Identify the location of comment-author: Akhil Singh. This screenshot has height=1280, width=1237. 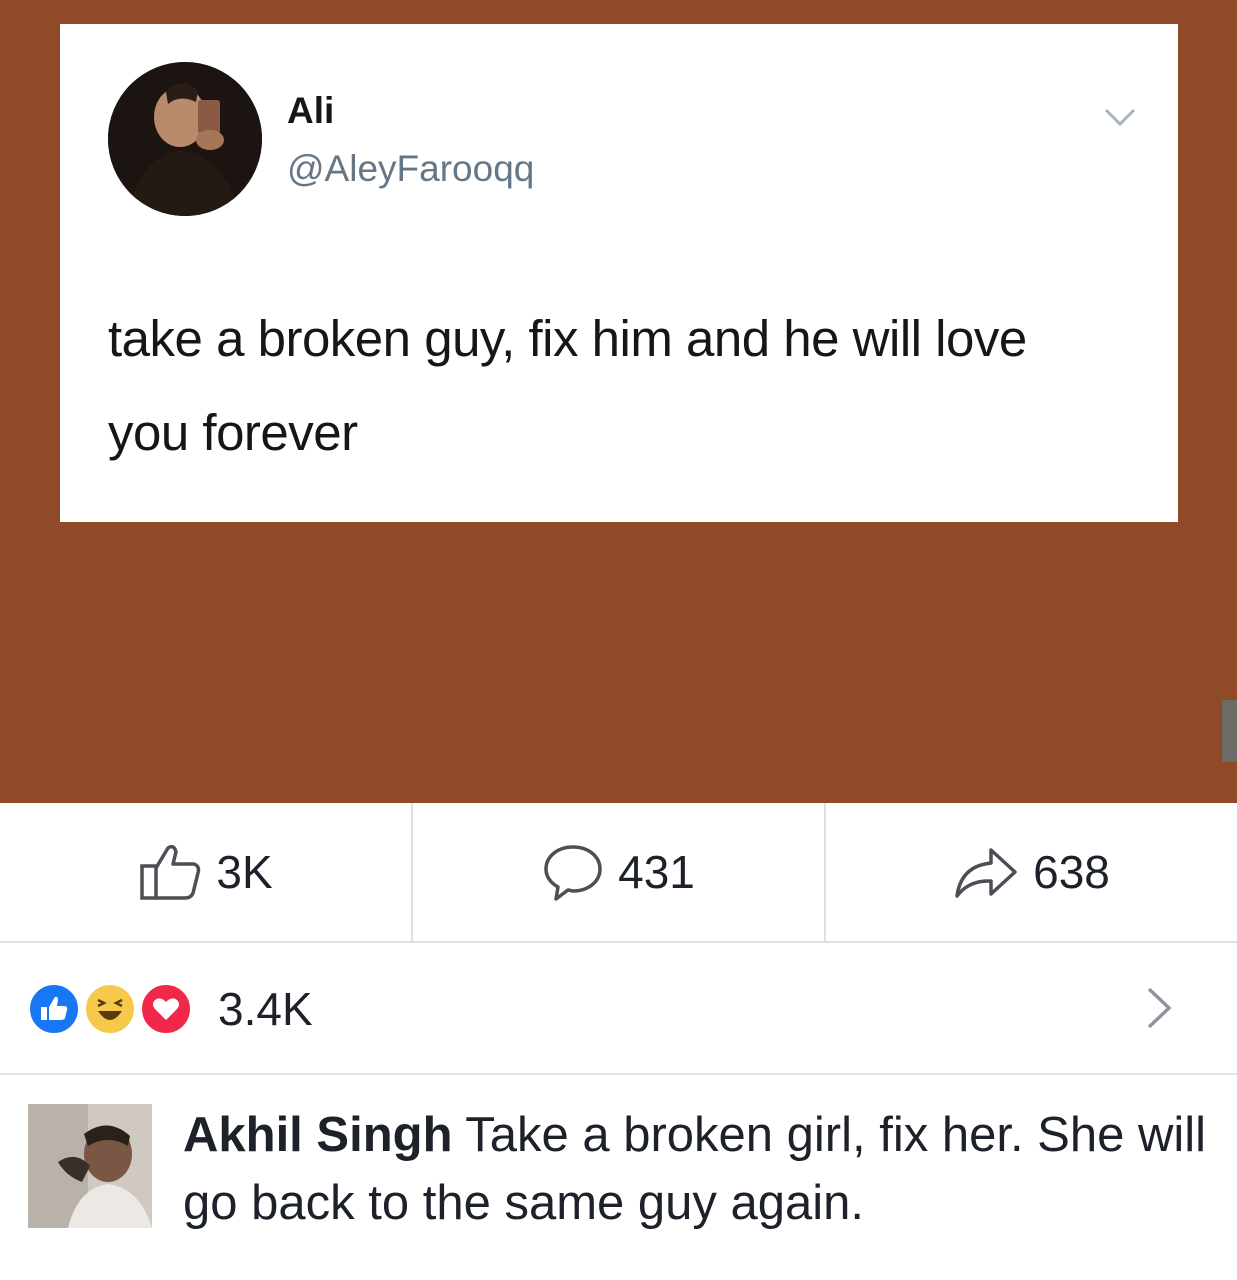
(318, 1135).